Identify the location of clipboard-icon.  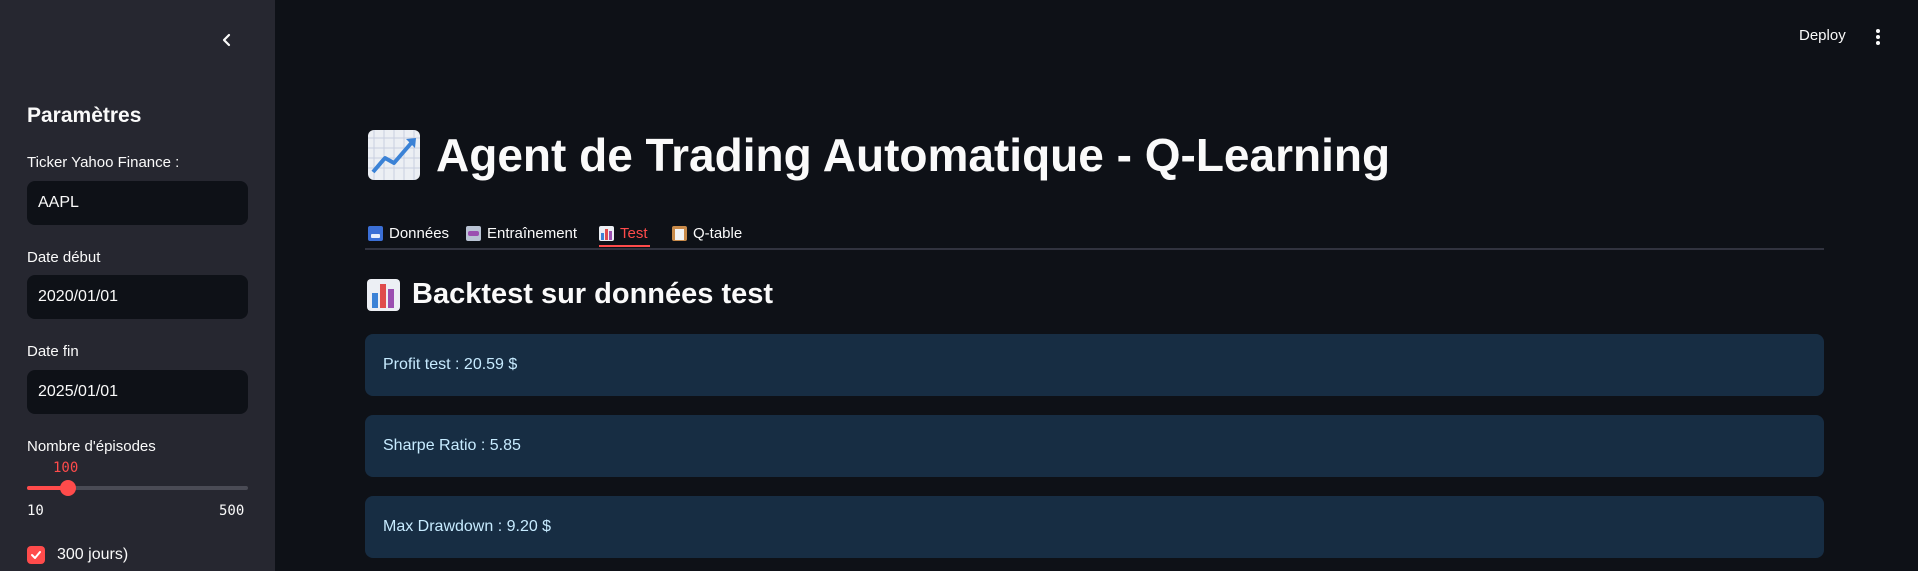
(679, 233).